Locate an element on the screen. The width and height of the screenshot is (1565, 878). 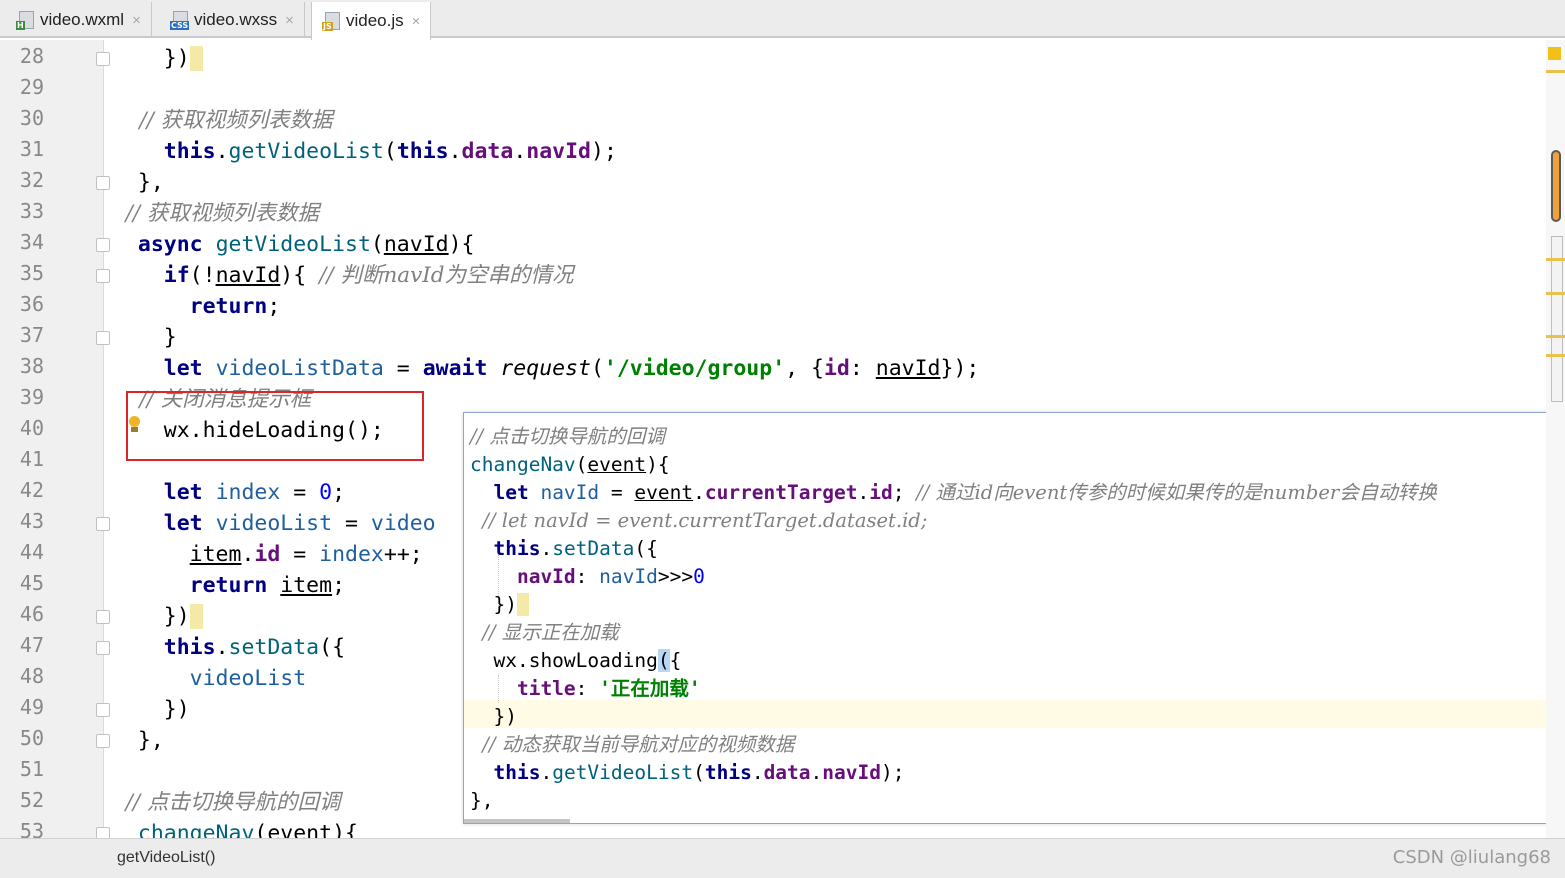
code-line-52: // 点击切换导航的回调 is located at coordinates (226, 802).